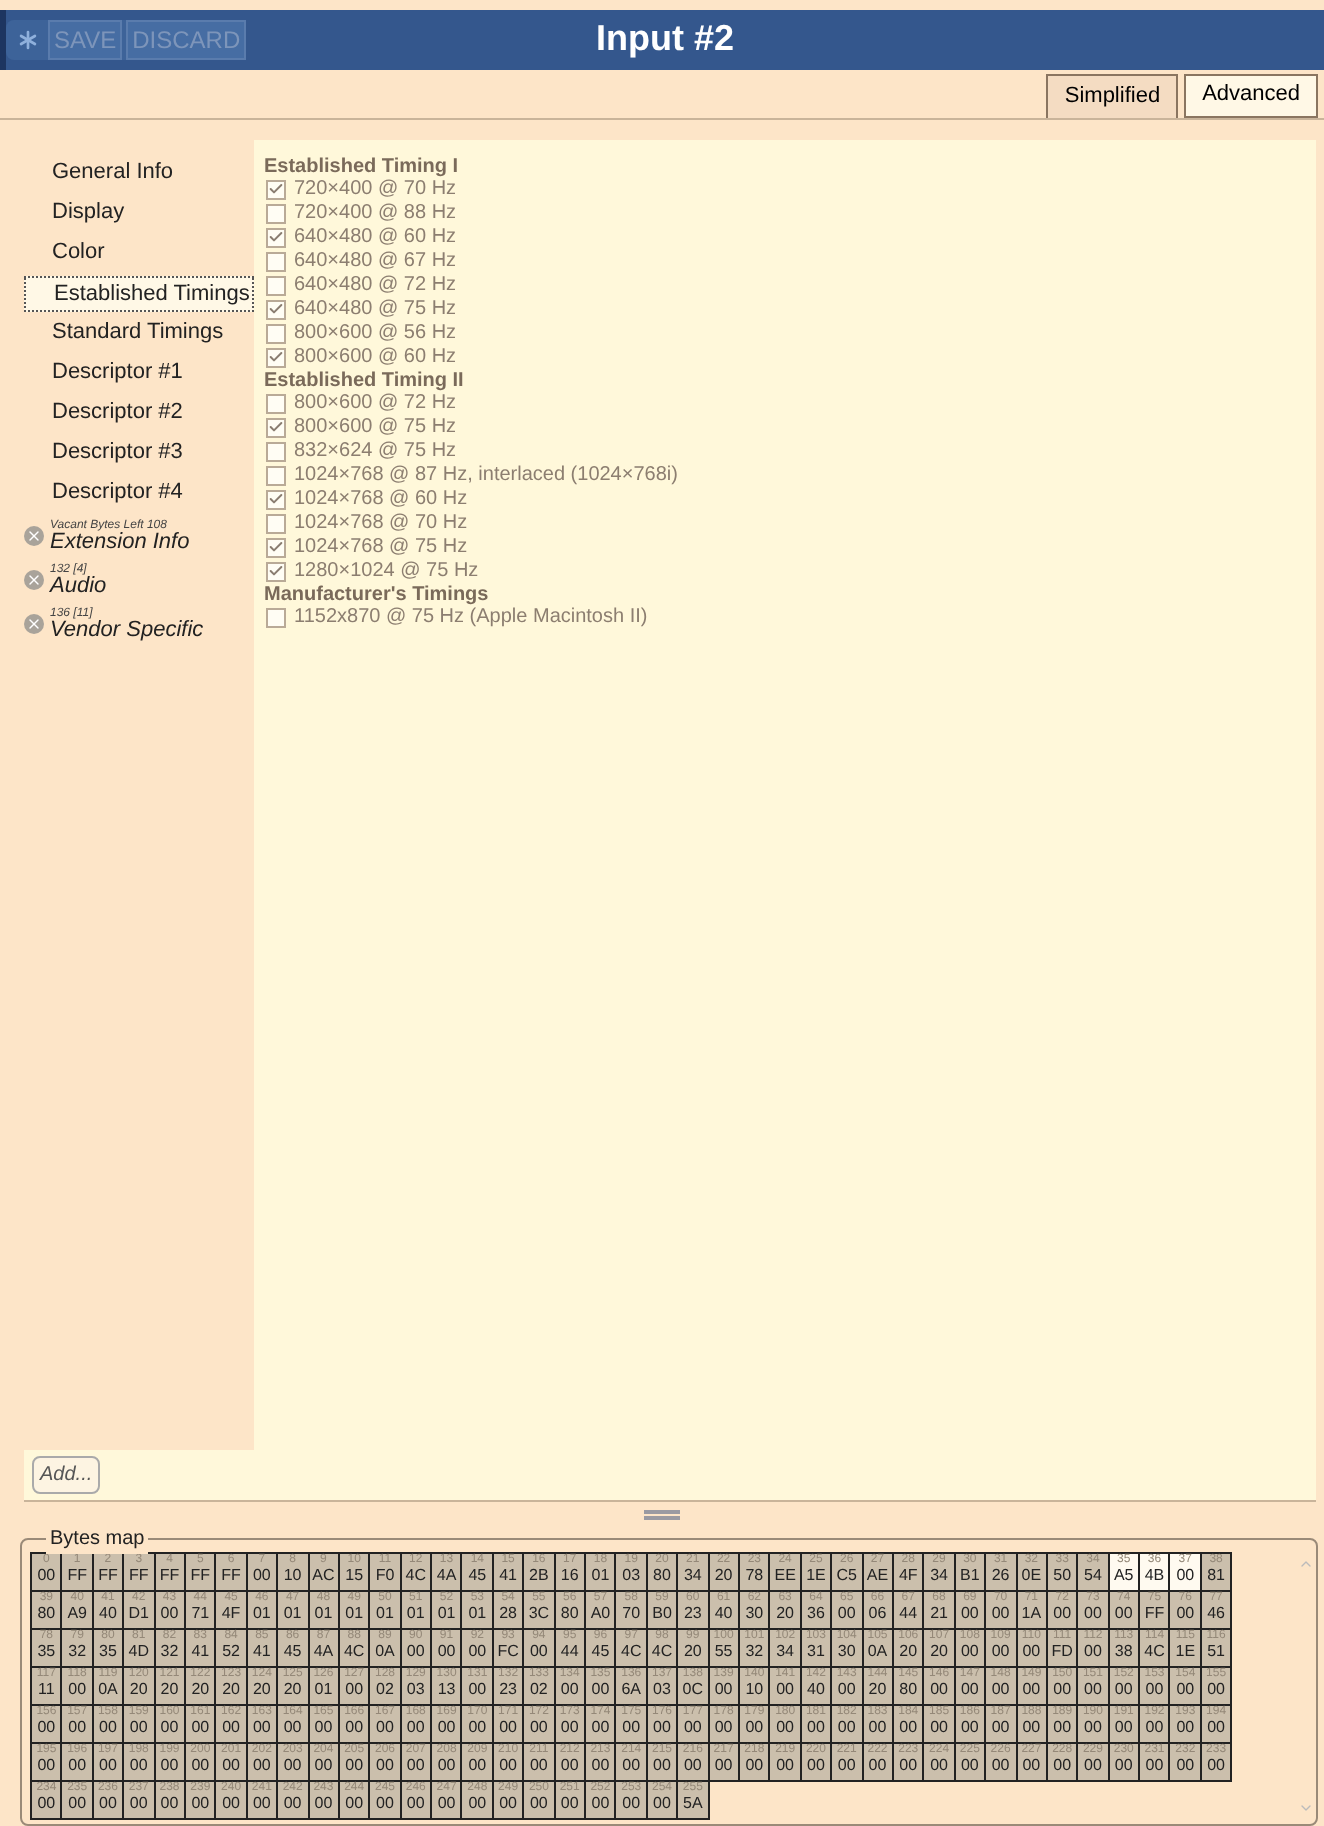  What do you see at coordinates (539, 1576) in the screenshot?
I see `byte-value: 2B` at bounding box center [539, 1576].